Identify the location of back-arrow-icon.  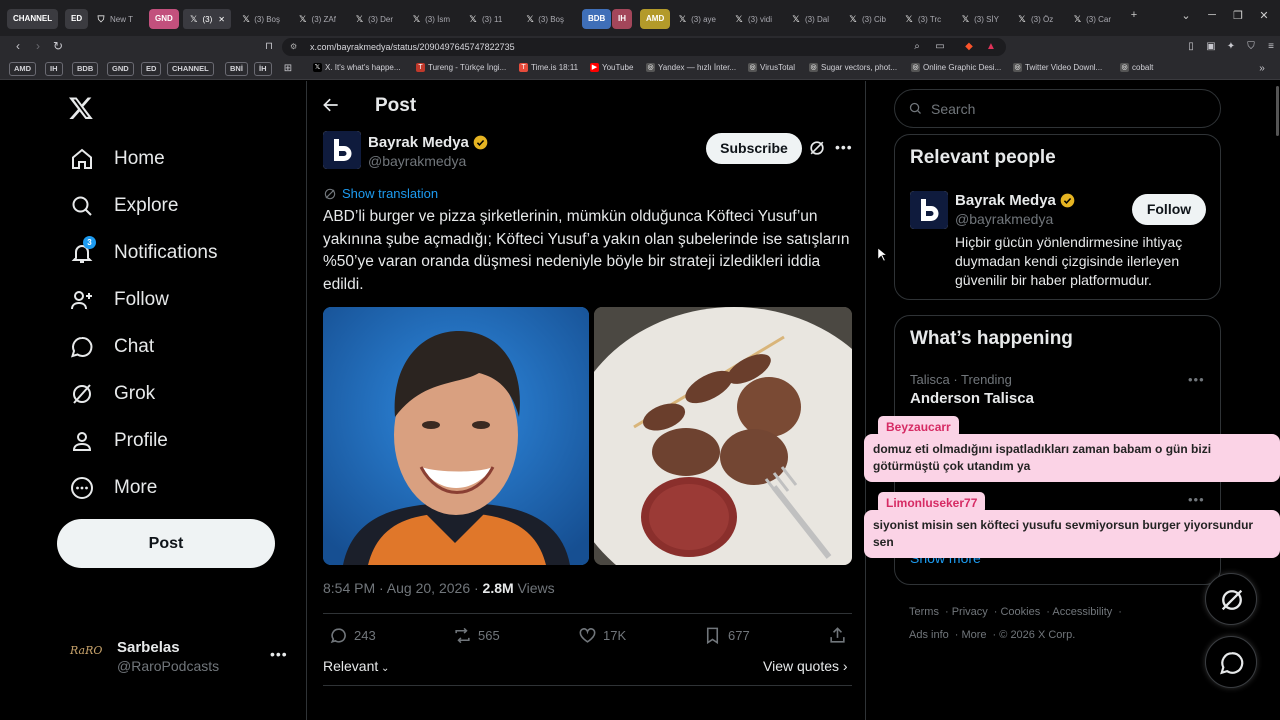
(331, 105).